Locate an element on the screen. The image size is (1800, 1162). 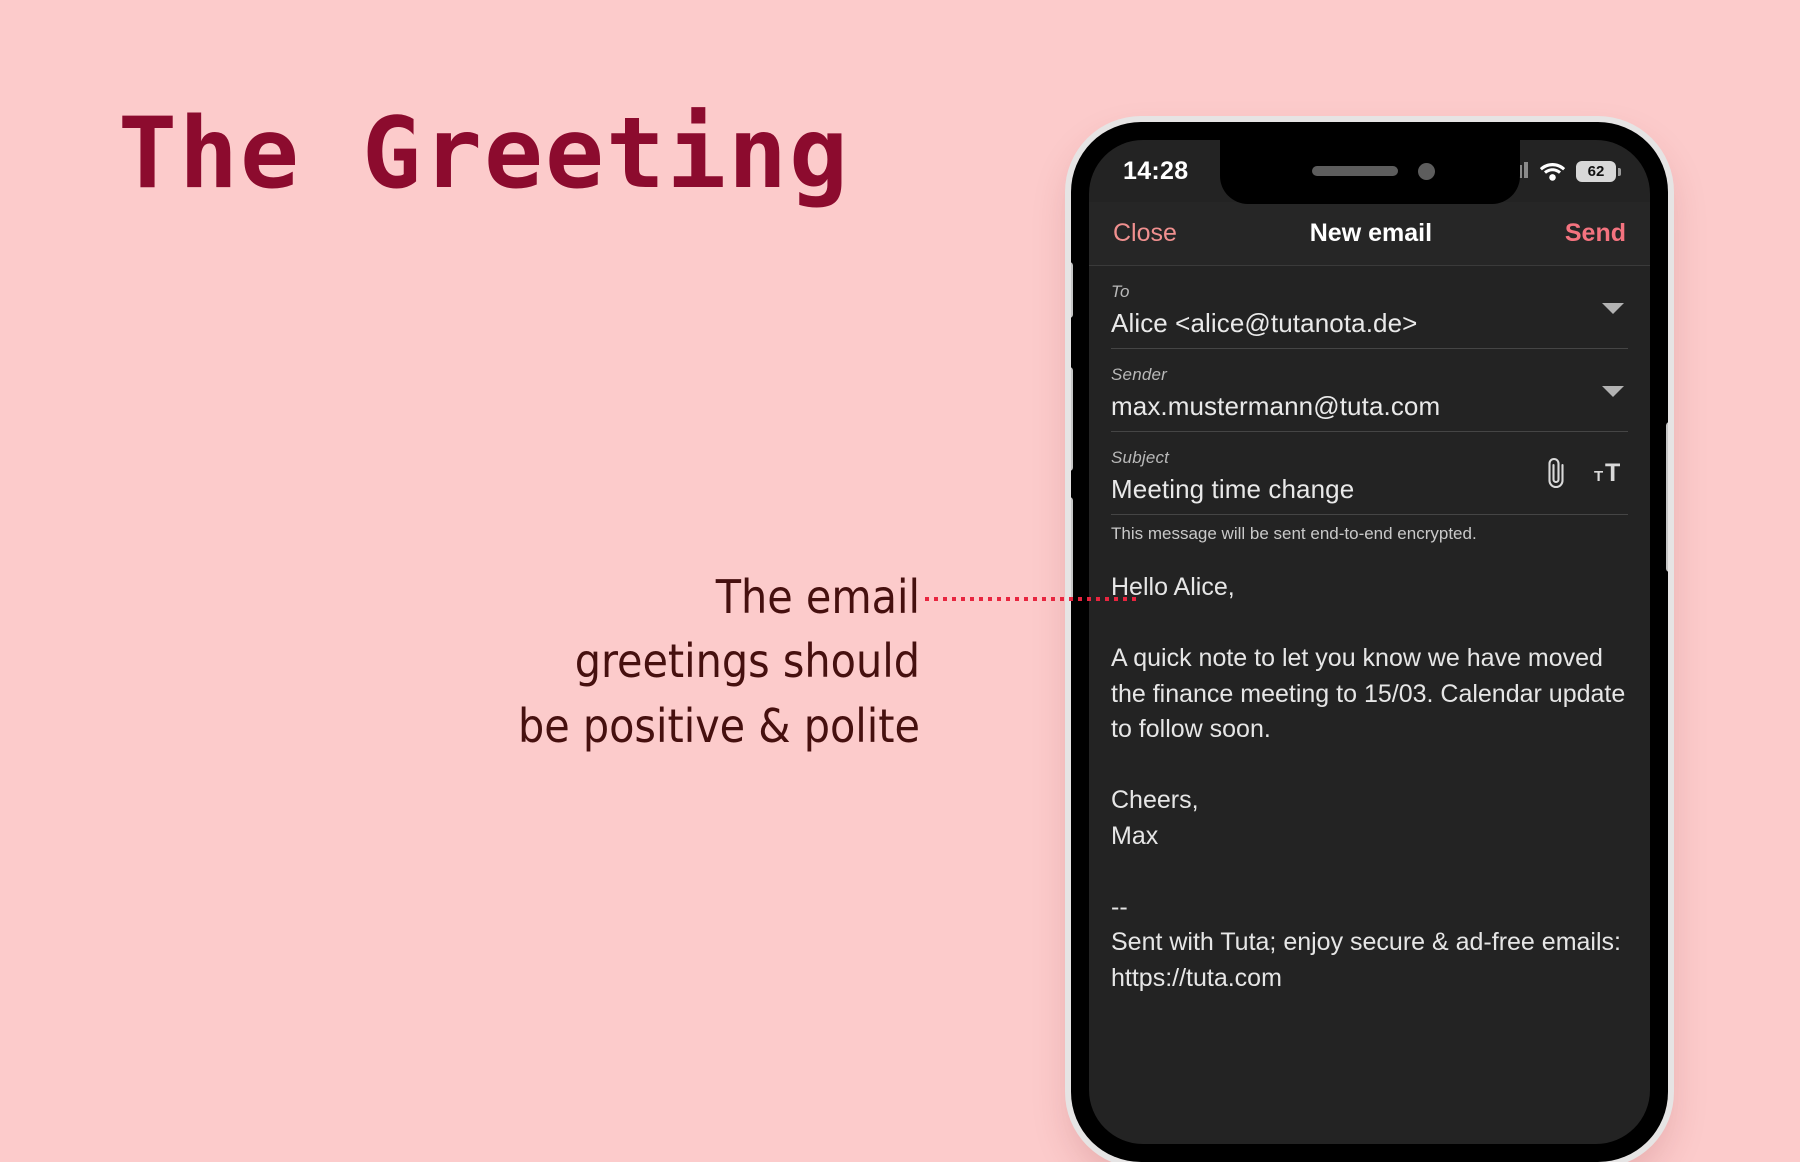
navbar-title: New email is located at coordinates (1371, 233).